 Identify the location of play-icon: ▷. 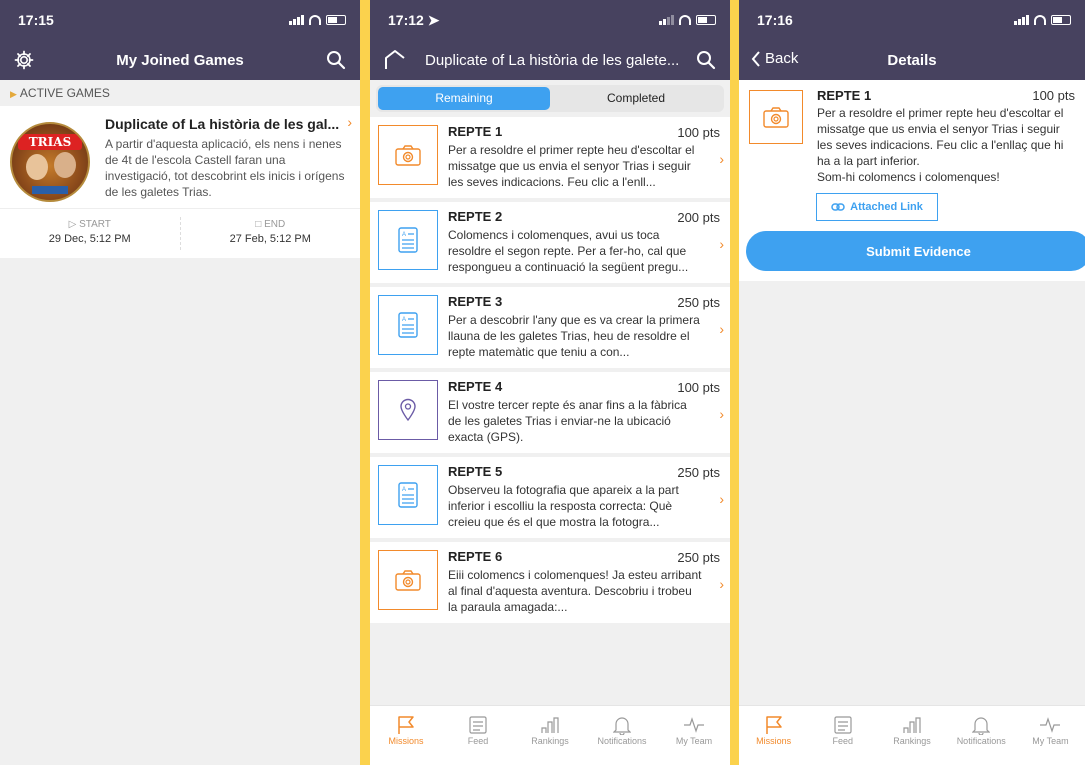
(72, 224).